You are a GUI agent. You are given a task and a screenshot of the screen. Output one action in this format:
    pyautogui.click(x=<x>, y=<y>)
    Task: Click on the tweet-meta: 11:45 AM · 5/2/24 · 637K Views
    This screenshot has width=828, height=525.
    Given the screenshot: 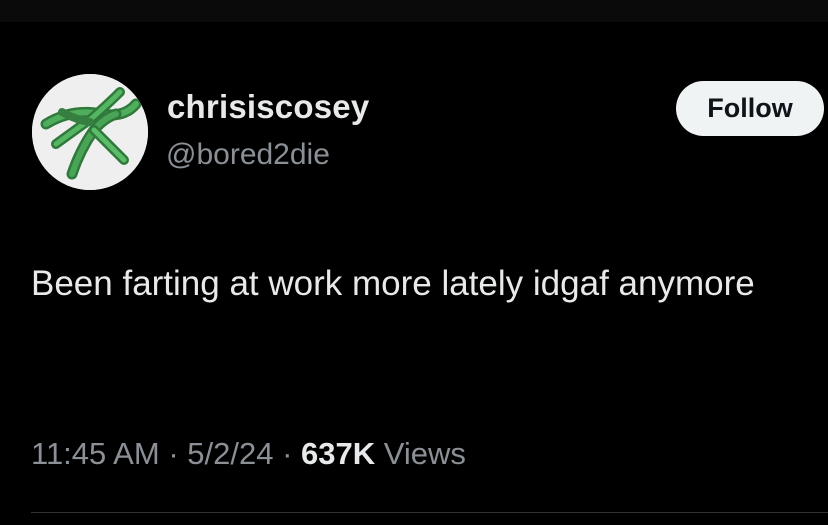 What is the action you would take?
    pyautogui.click(x=248, y=454)
    